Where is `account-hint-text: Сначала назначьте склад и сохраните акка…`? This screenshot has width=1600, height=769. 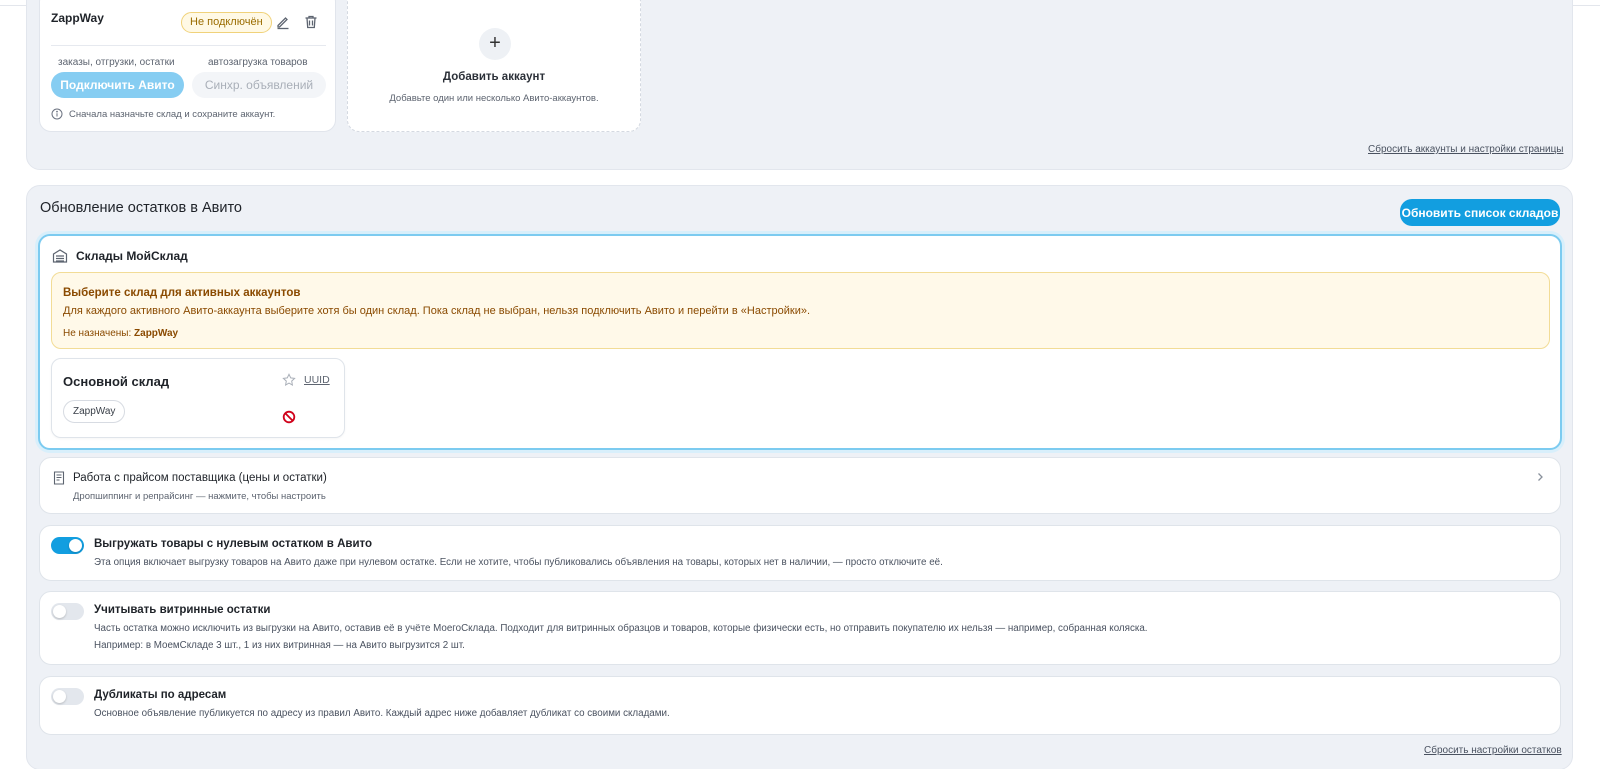
account-hint-text: Сначала назначьте склад и сохраните акка… is located at coordinates (172, 114).